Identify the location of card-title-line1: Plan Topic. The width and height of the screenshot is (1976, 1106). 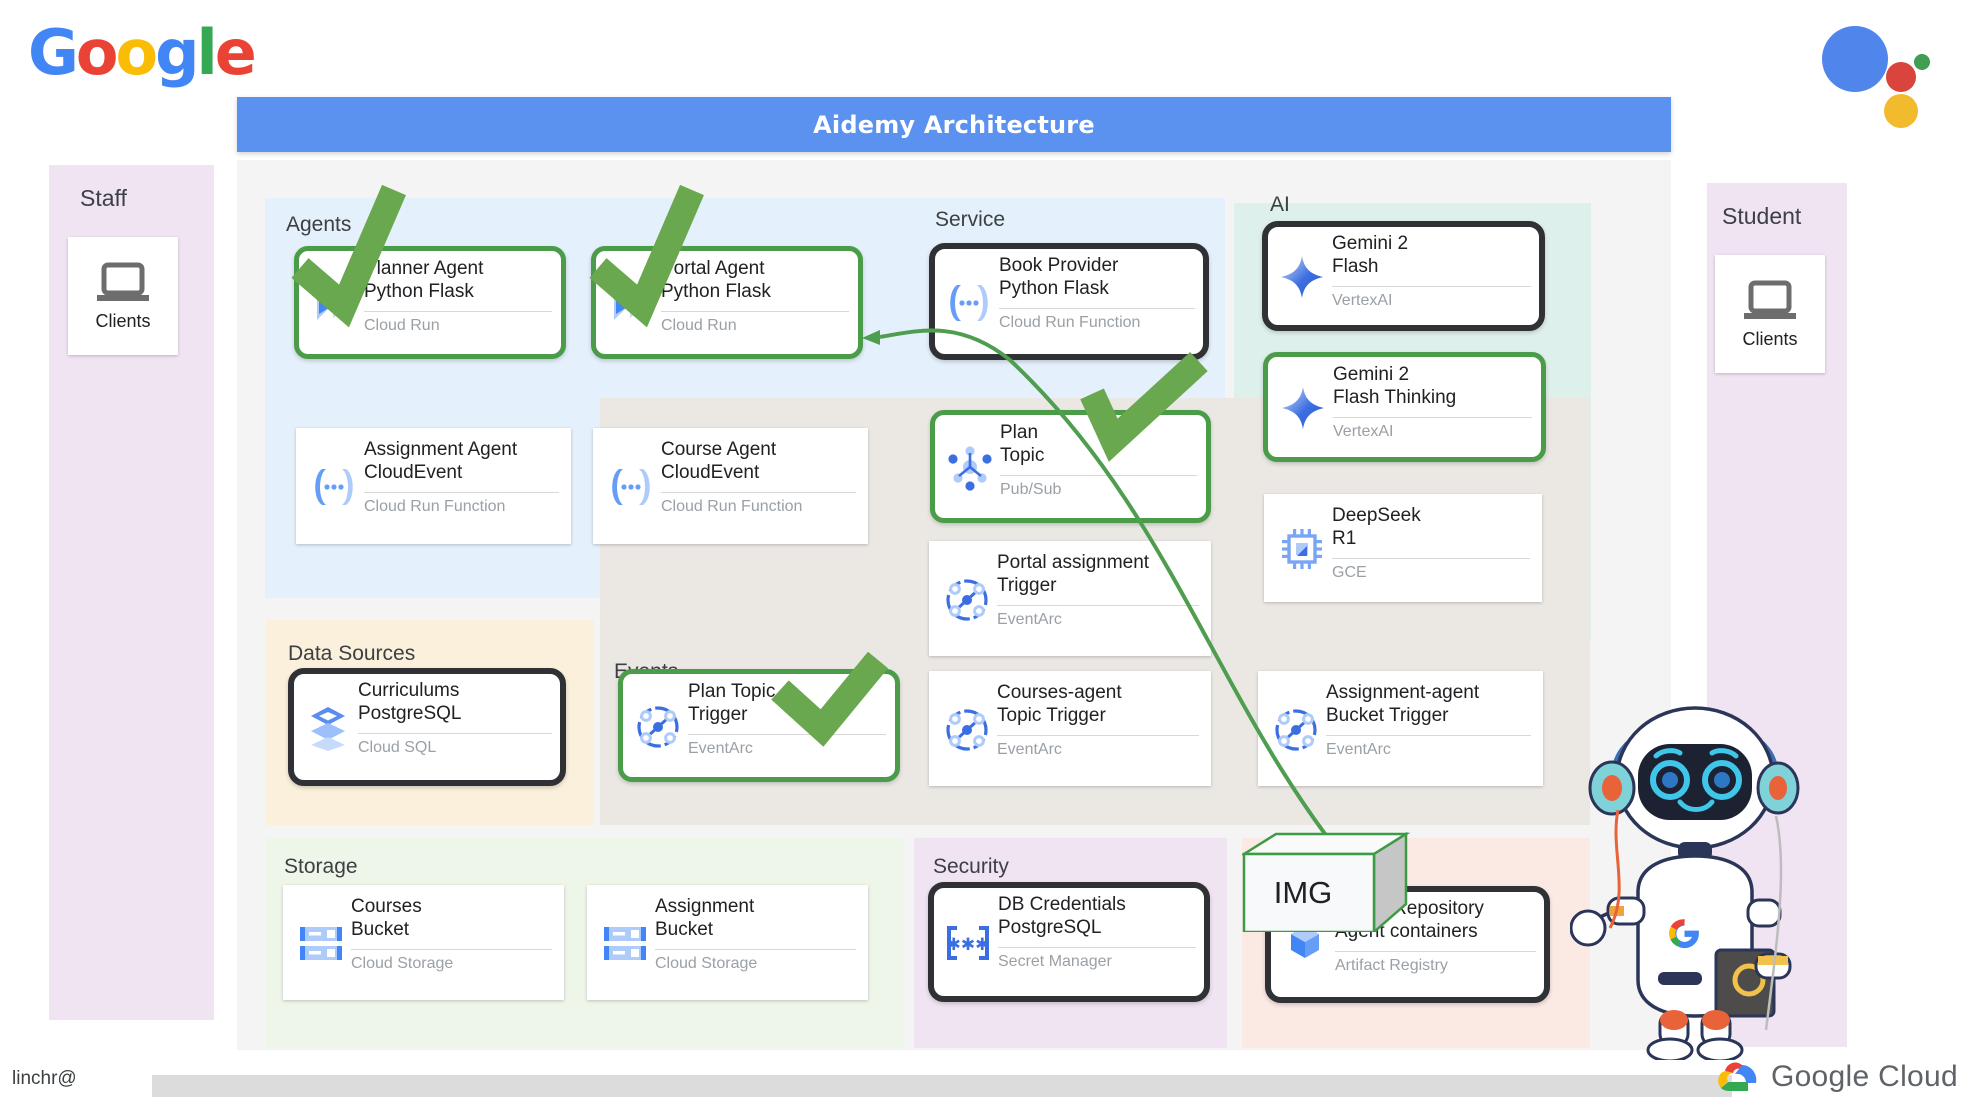
(732, 691).